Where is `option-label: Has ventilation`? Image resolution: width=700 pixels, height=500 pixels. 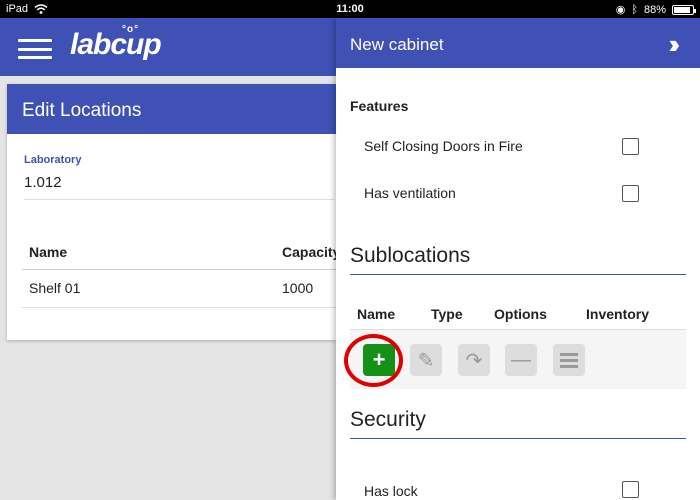 option-label: Has ventilation is located at coordinates (410, 193).